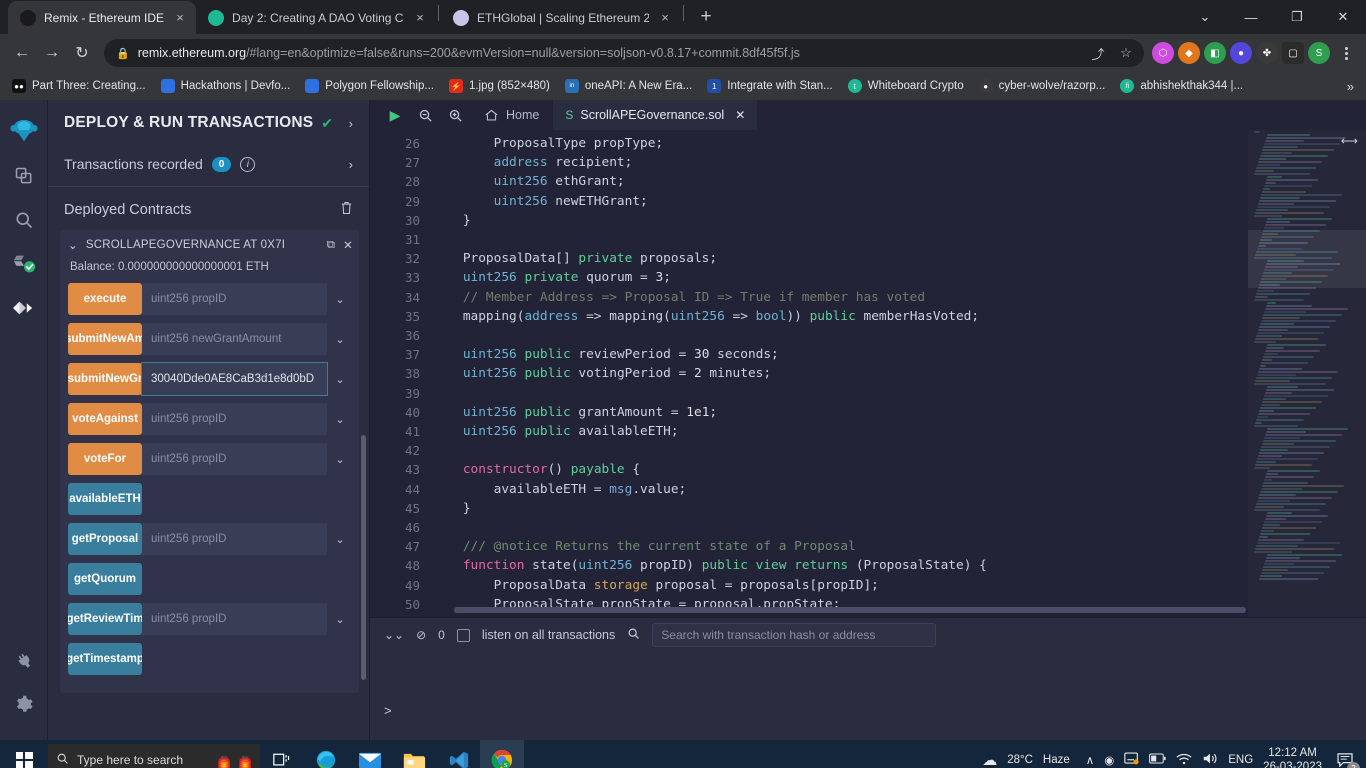  Describe the element at coordinates (561, 17) in the screenshot. I see `browser-tab-2: ETHGlobal | Scaling Ethereum 20 ×` at that location.